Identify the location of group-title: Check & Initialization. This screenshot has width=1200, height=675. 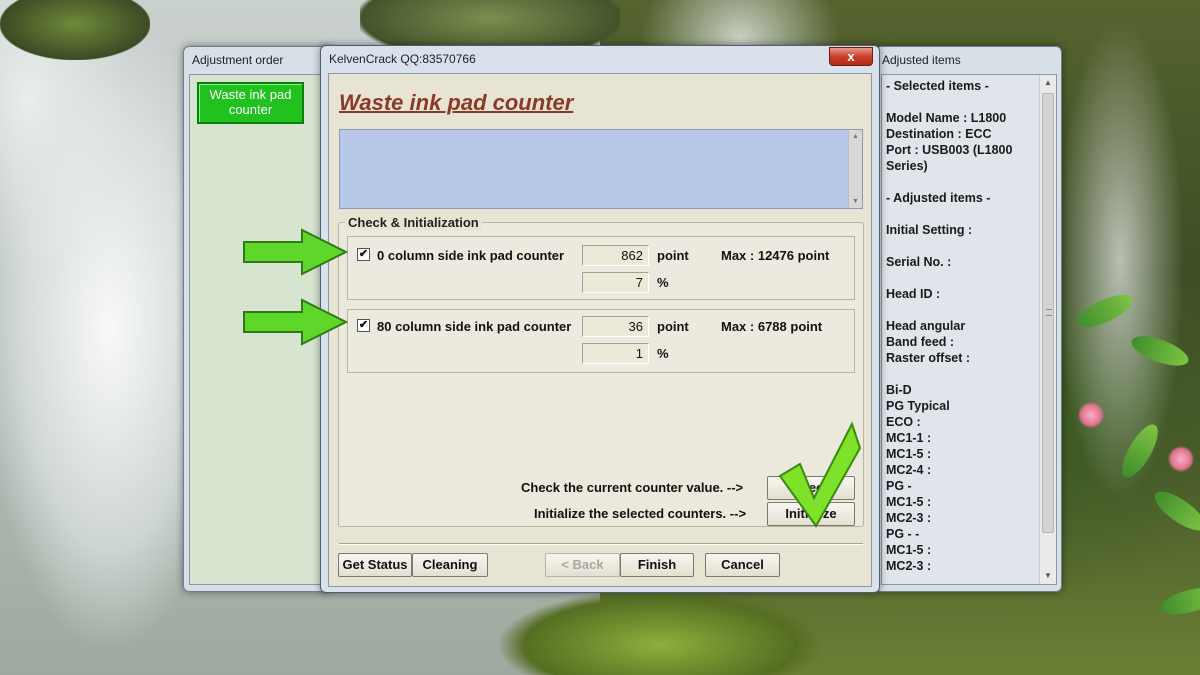
(413, 222).